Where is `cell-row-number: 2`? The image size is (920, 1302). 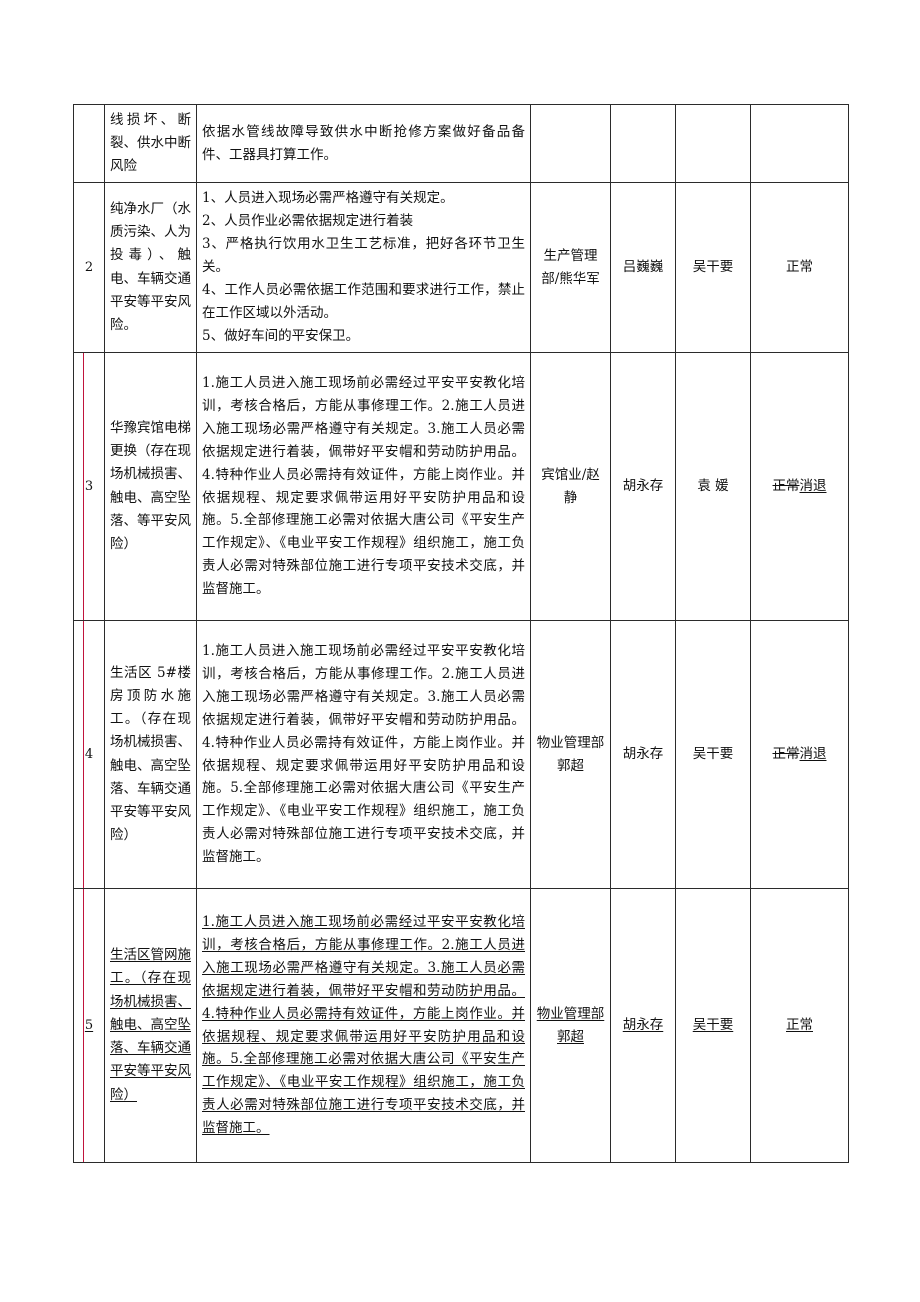
cell-row-number: 2 is located at coordinates (89, 267).